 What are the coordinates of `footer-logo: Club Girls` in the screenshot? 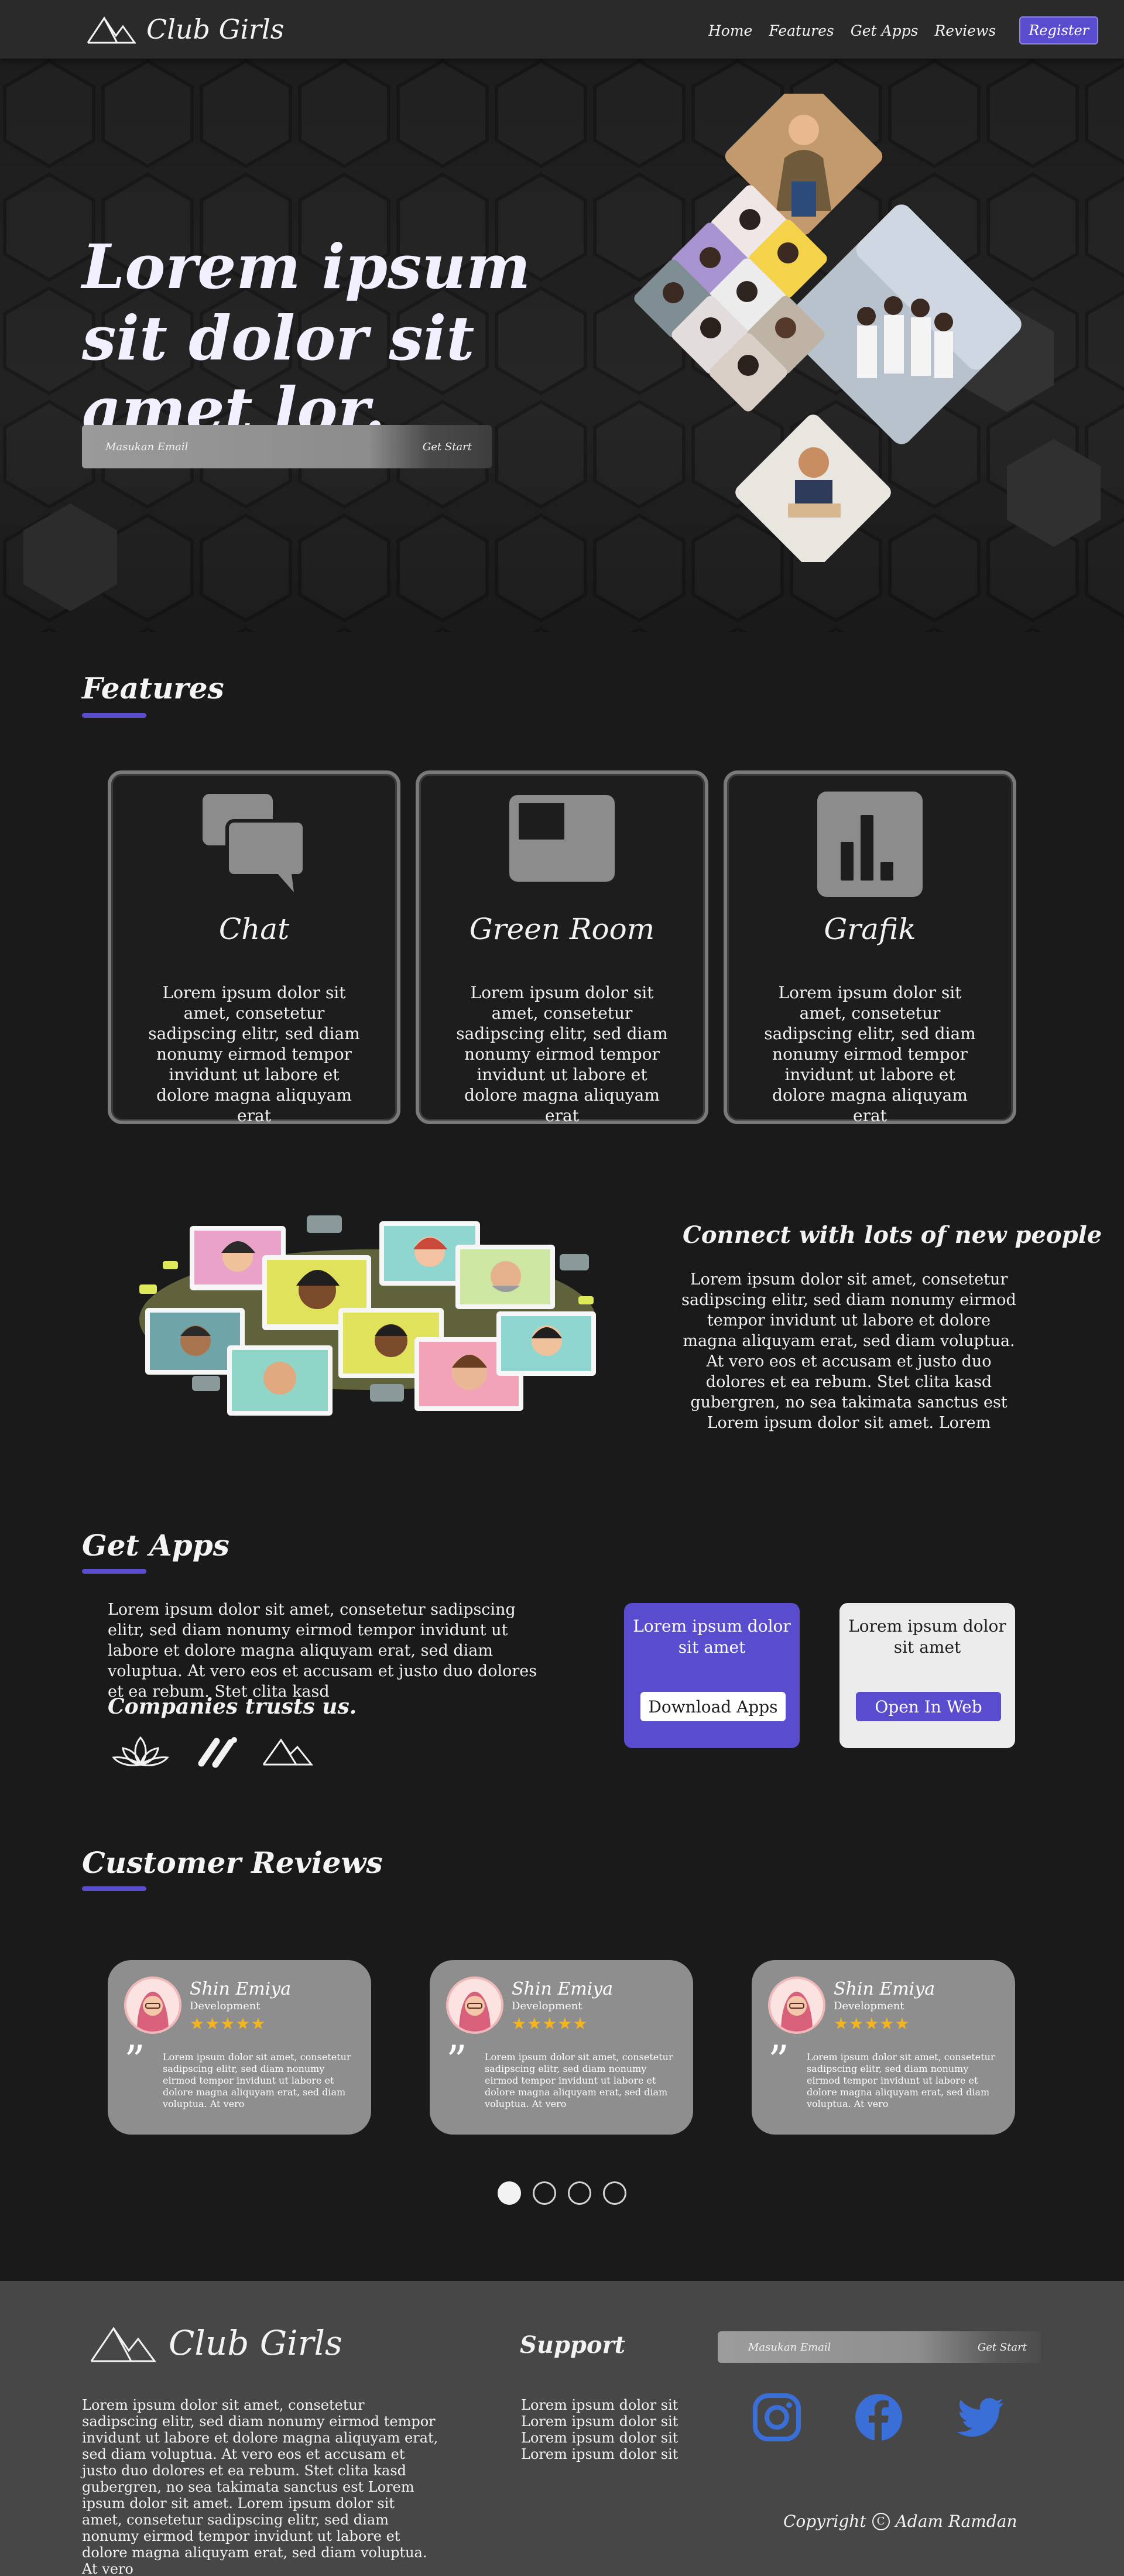 It's located at (216, 2343).